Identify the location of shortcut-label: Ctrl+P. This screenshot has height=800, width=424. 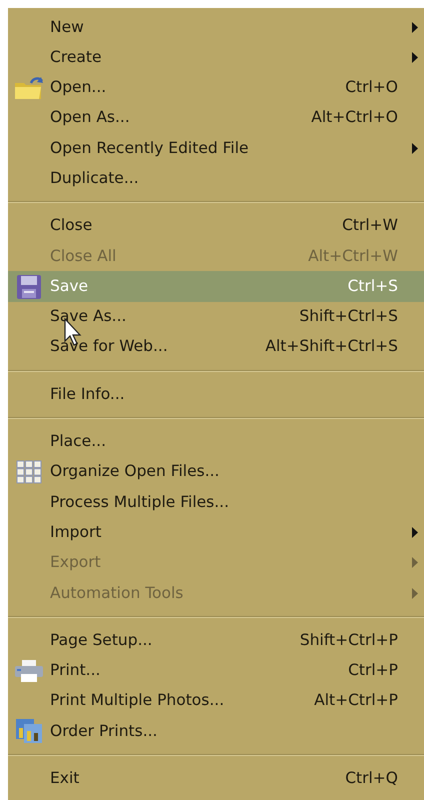
(373, 671).